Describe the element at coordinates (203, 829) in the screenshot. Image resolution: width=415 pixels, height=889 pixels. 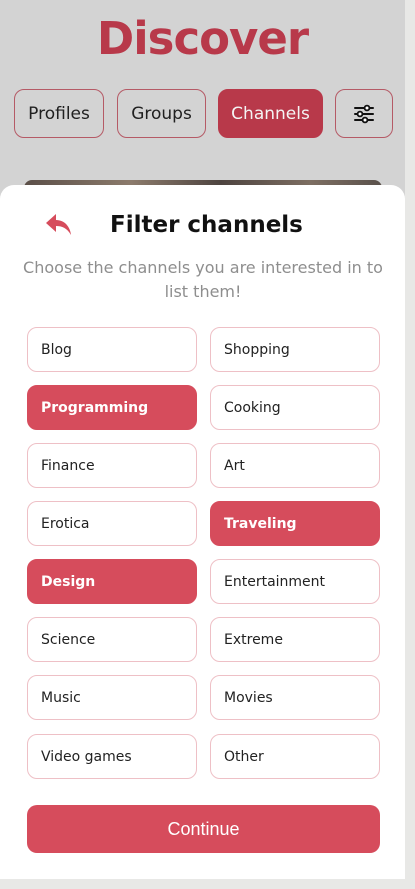
I see `continue-button: Continue` at that location.